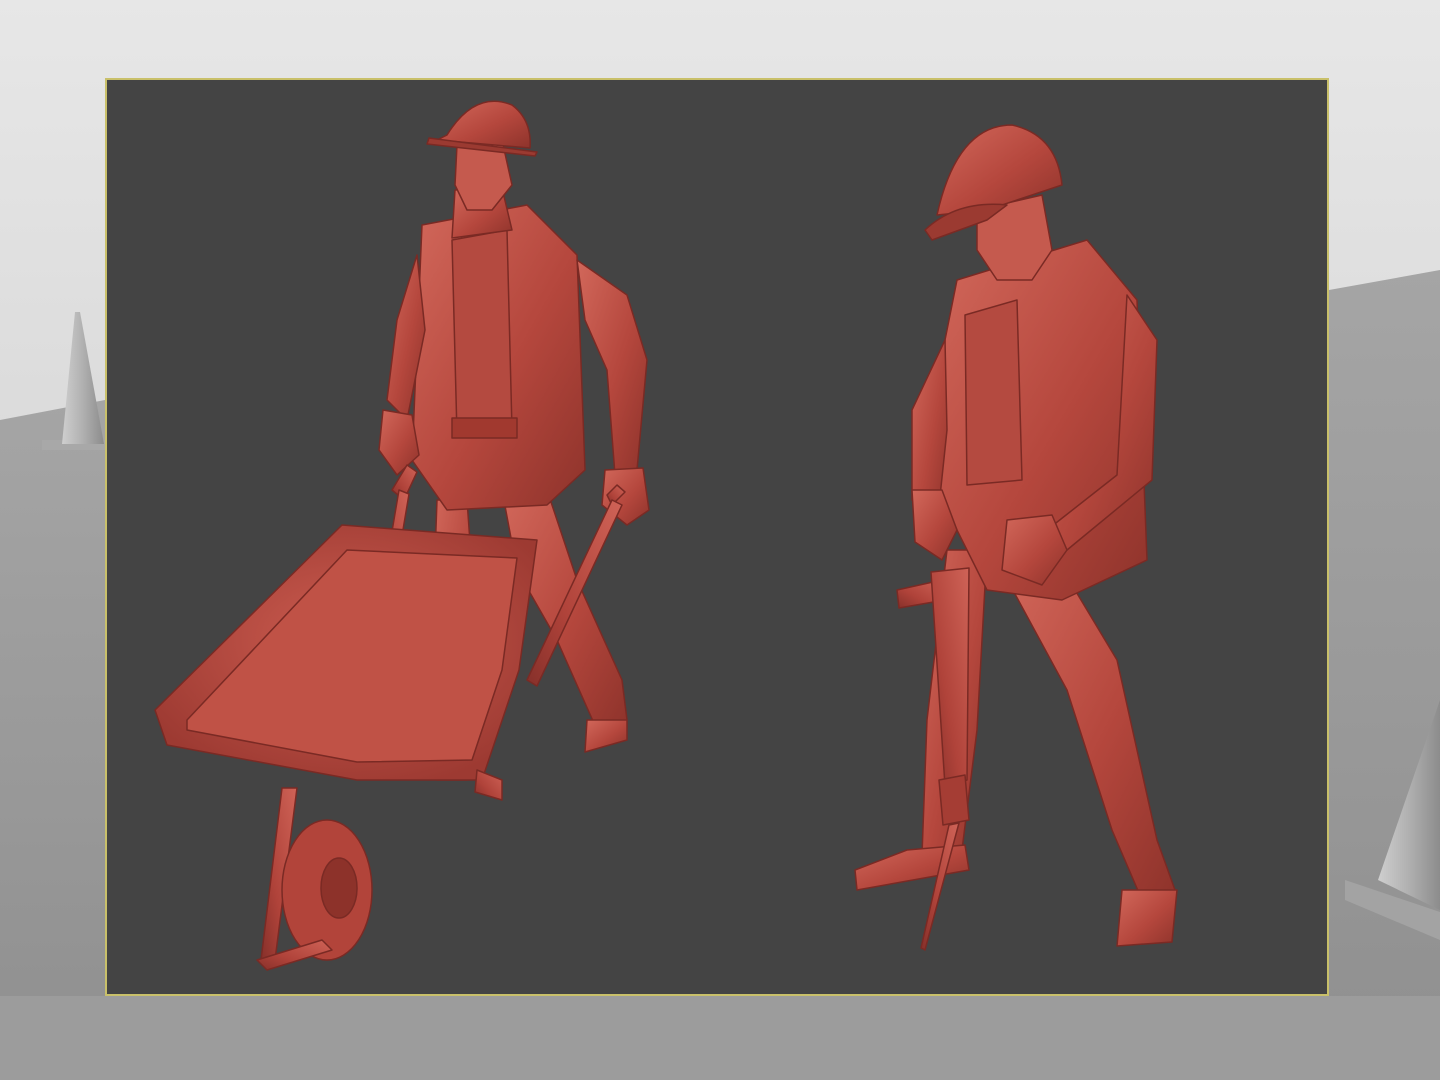 The image size is (1440, 1080). What do you see at coordinates (720, 1038) in the screenshot?
I see `ground-plane-bottom` at bounding box center [720, 1038].